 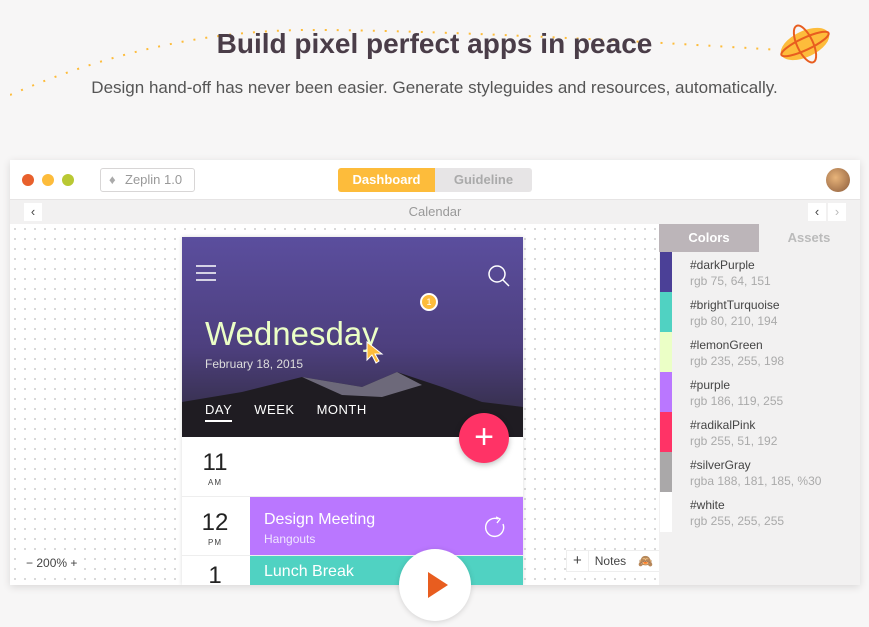 I want to click on view-switcher: Dashboard Guideline, so click(x=435, y=180).